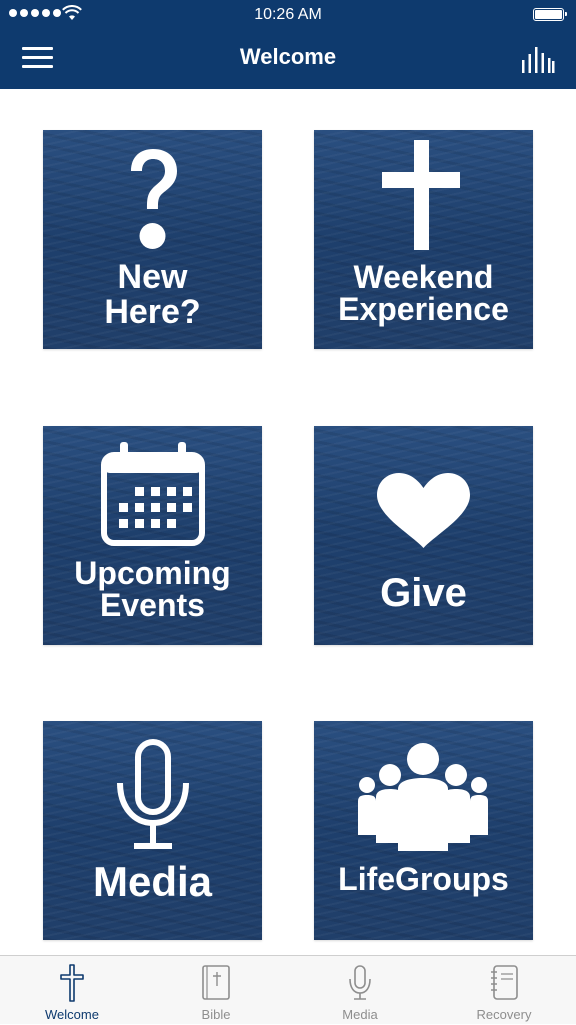 Image resolution: width=576 pixels, height=1025 pixels. What do you see at coordinates (154, 199) in the screenshot?
I see `question-mark-icon` at bounding box center [154, 199].